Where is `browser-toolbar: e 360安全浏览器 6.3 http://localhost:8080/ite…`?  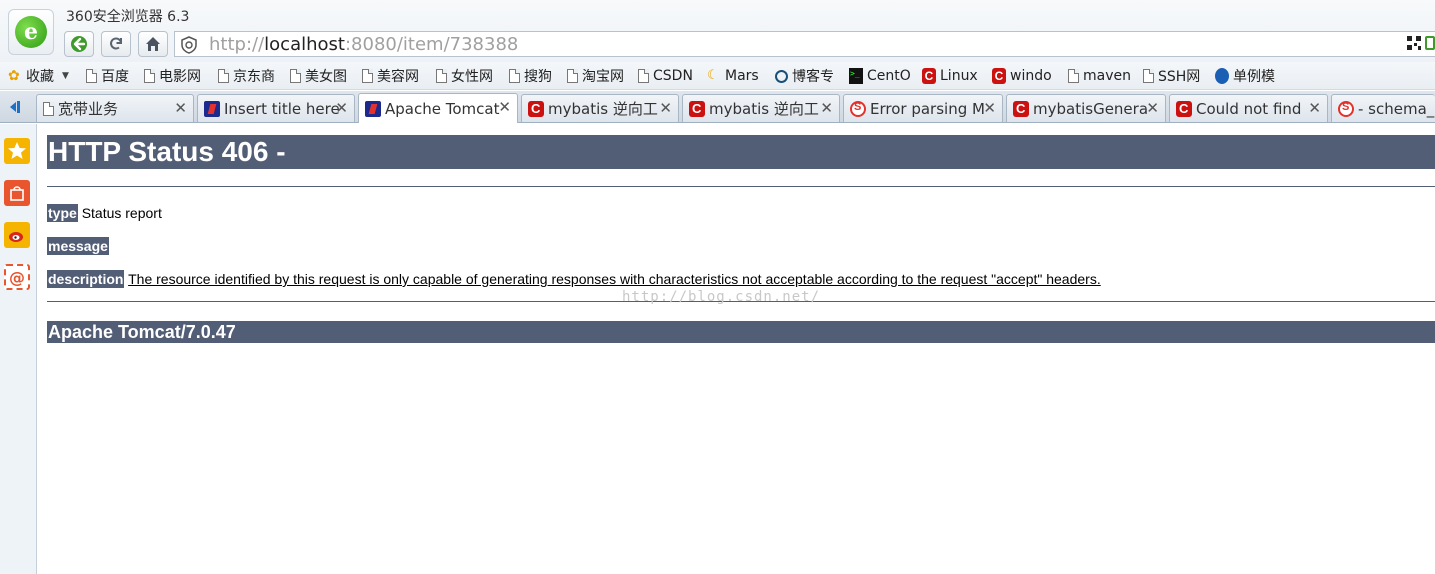
browser-toolbar: e 360安全浏览器 6.3 http://localhost:8080/ite… is located at coordinates (717, 31).